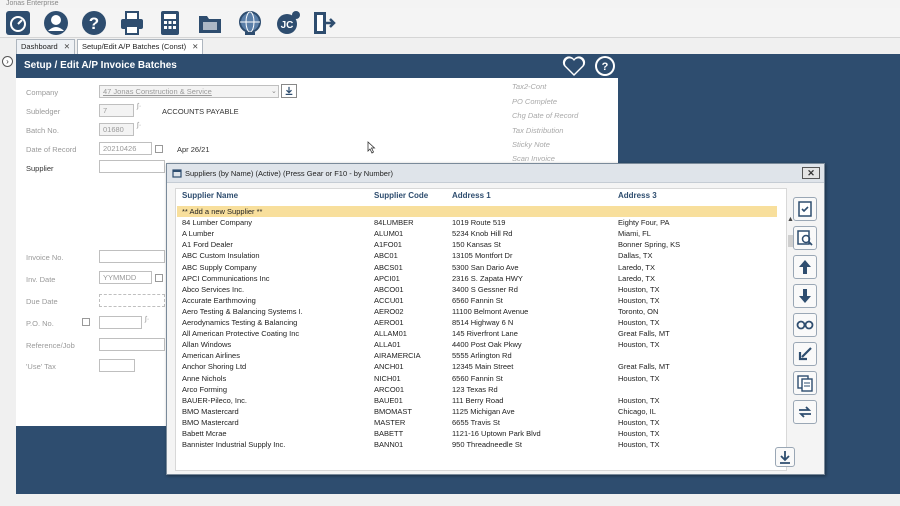 The height and width of the screenshot is (506, 900). Describe the element at coordinates (471, 195) in the screenshot. I see `column-header-address-1: Address 1` at that location.